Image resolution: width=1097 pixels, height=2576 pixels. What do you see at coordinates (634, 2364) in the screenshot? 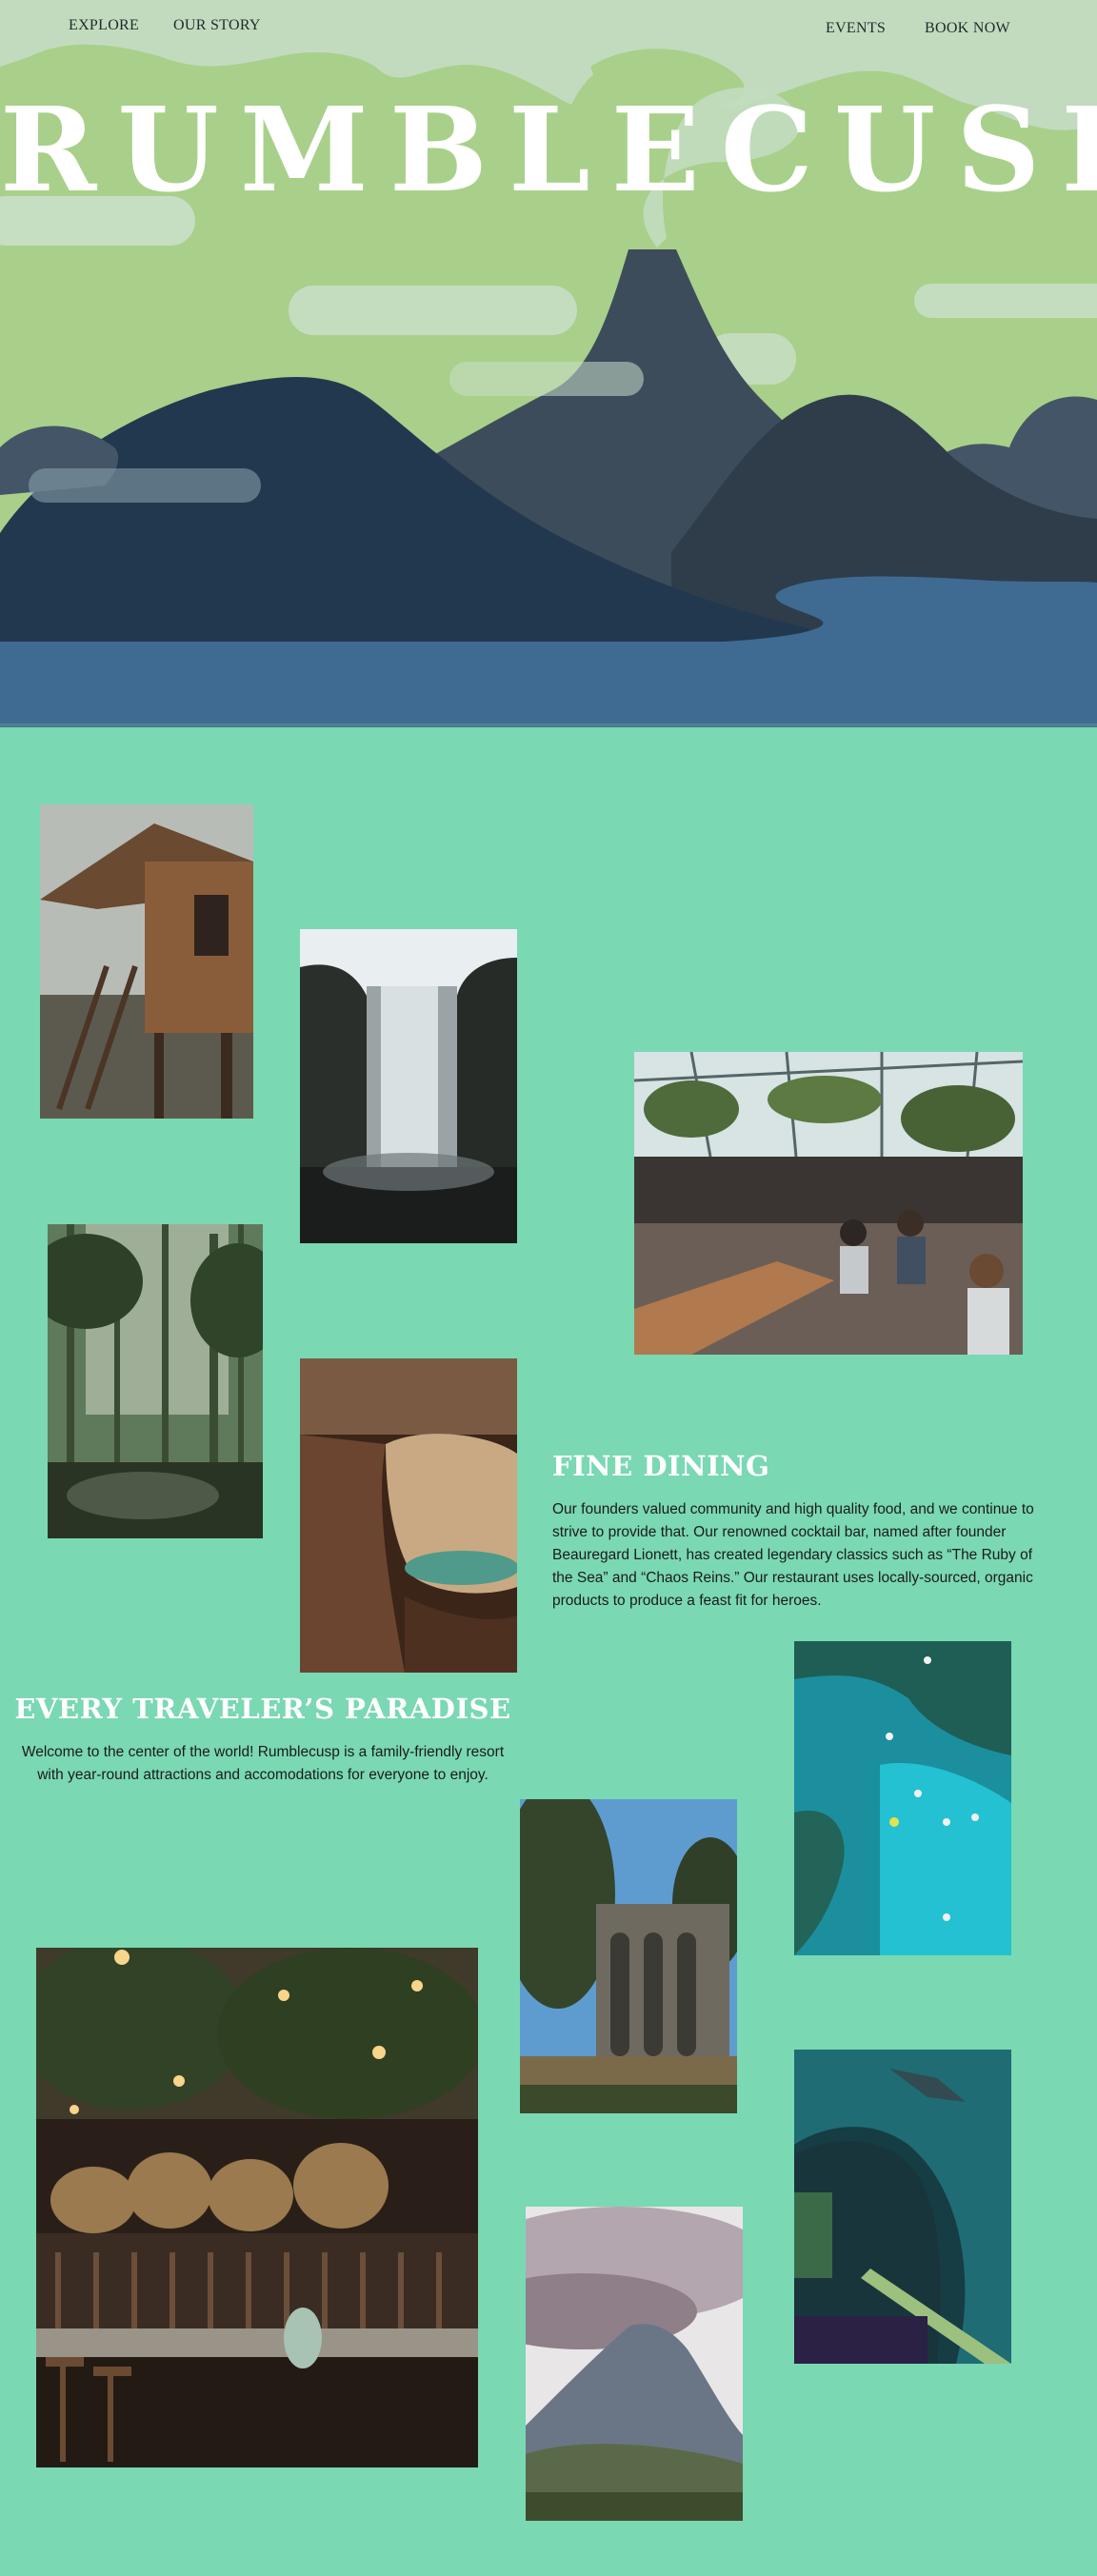
I see `volcano-photo` at bounding box center [634, 2364].